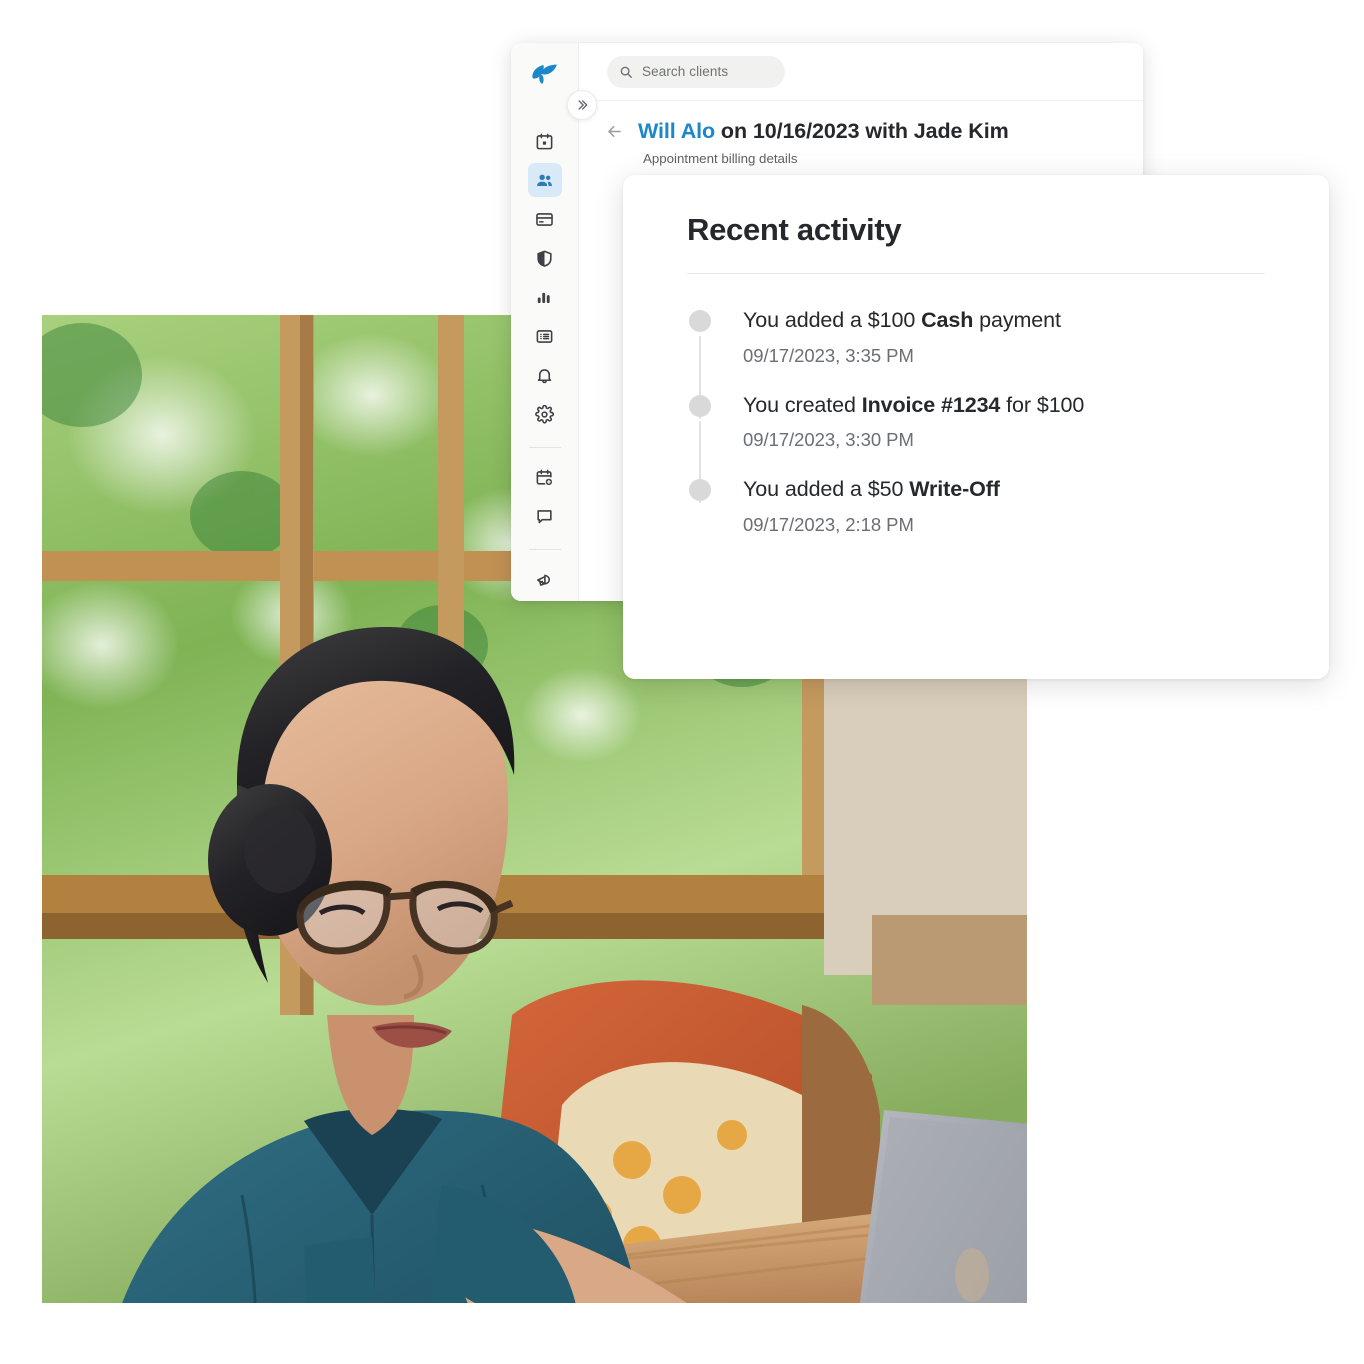 The width and height of the screenshot is (1364, 1364). Describe the element at coordinates (1036, 489) in the screenshot. I see `activity-text: You added a $50 Write-Off` at that location.